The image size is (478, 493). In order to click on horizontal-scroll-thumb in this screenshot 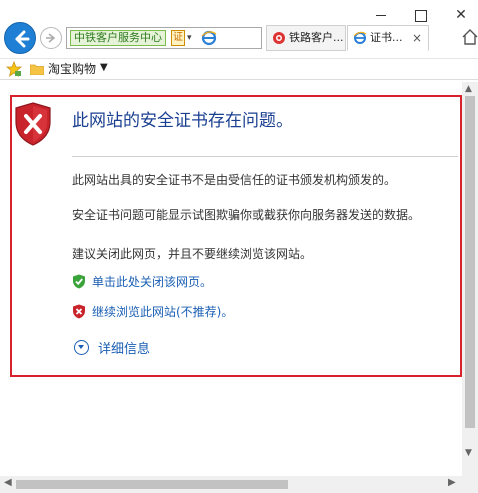, I will do `click(152, 484)`.